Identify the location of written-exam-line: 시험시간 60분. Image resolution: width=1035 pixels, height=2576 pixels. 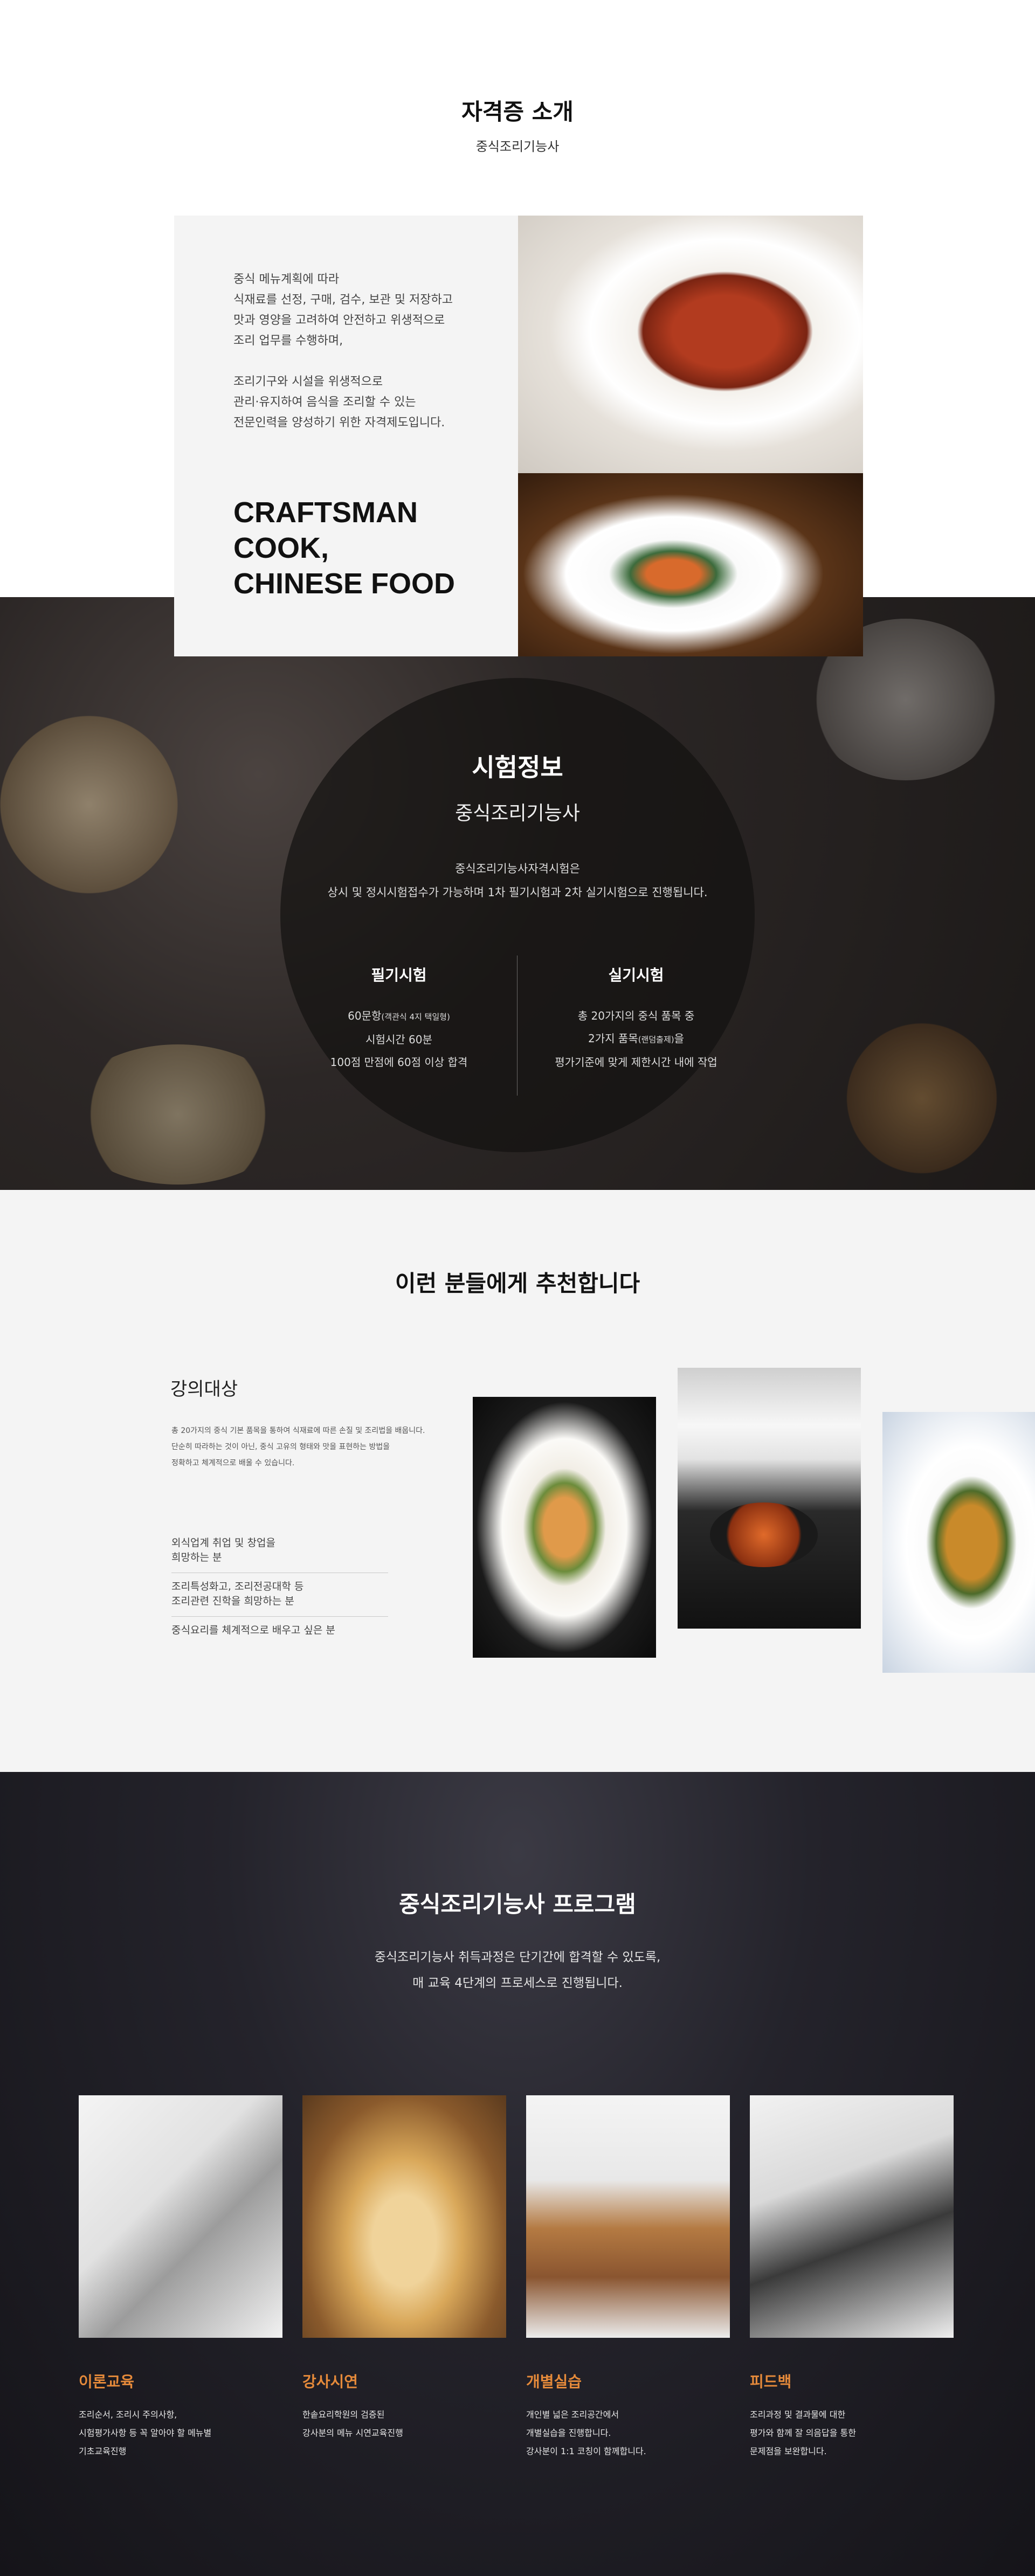
(398, 1039).